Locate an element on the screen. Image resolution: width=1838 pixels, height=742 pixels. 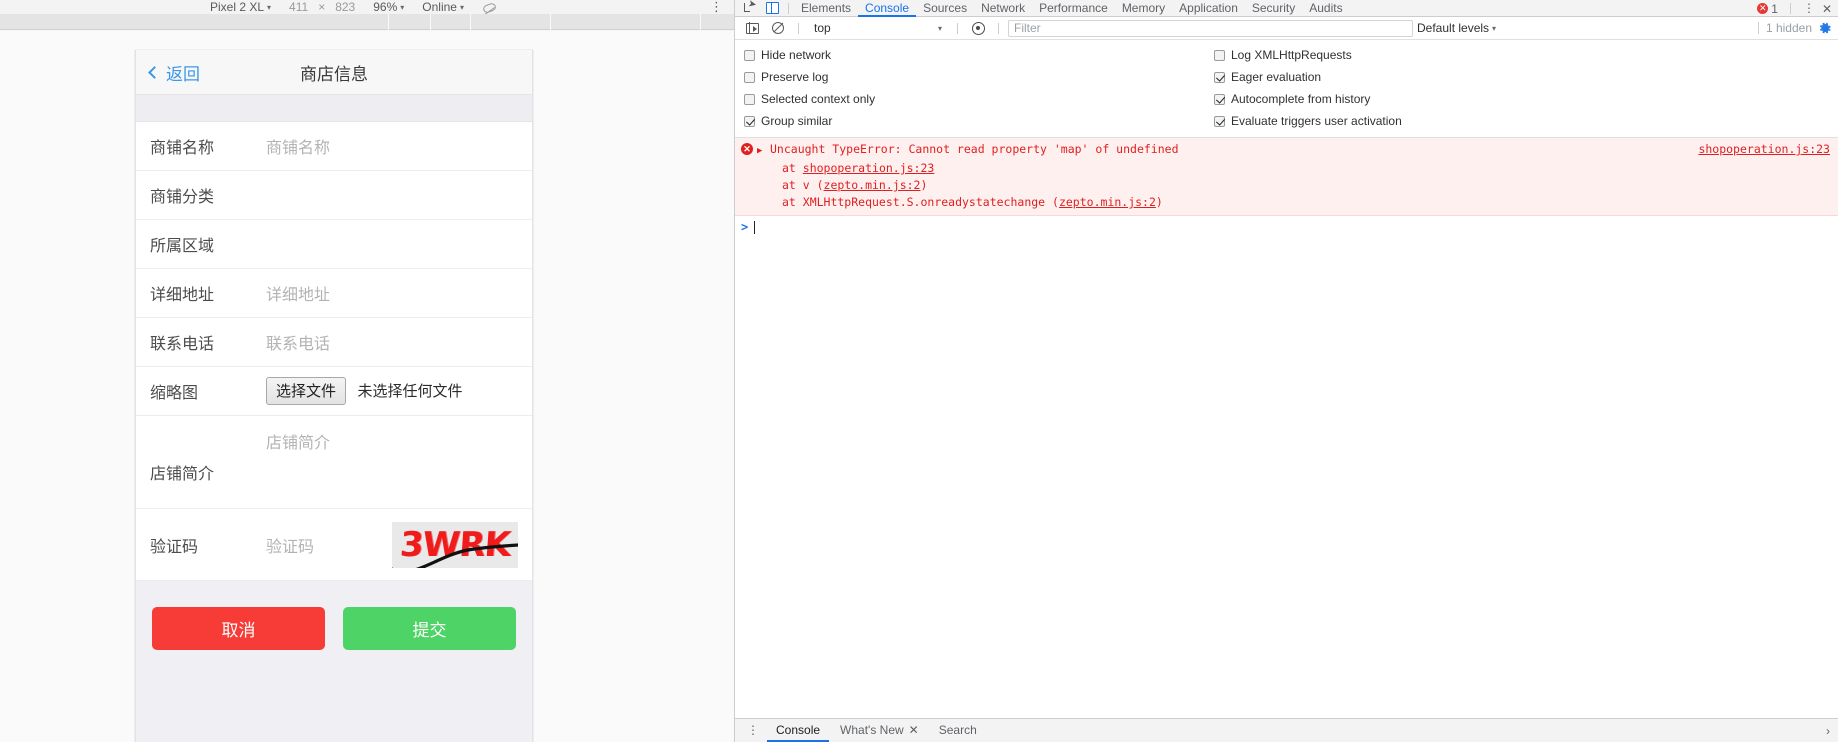
console-sidebar-icon is located at coordinates (752, 28).